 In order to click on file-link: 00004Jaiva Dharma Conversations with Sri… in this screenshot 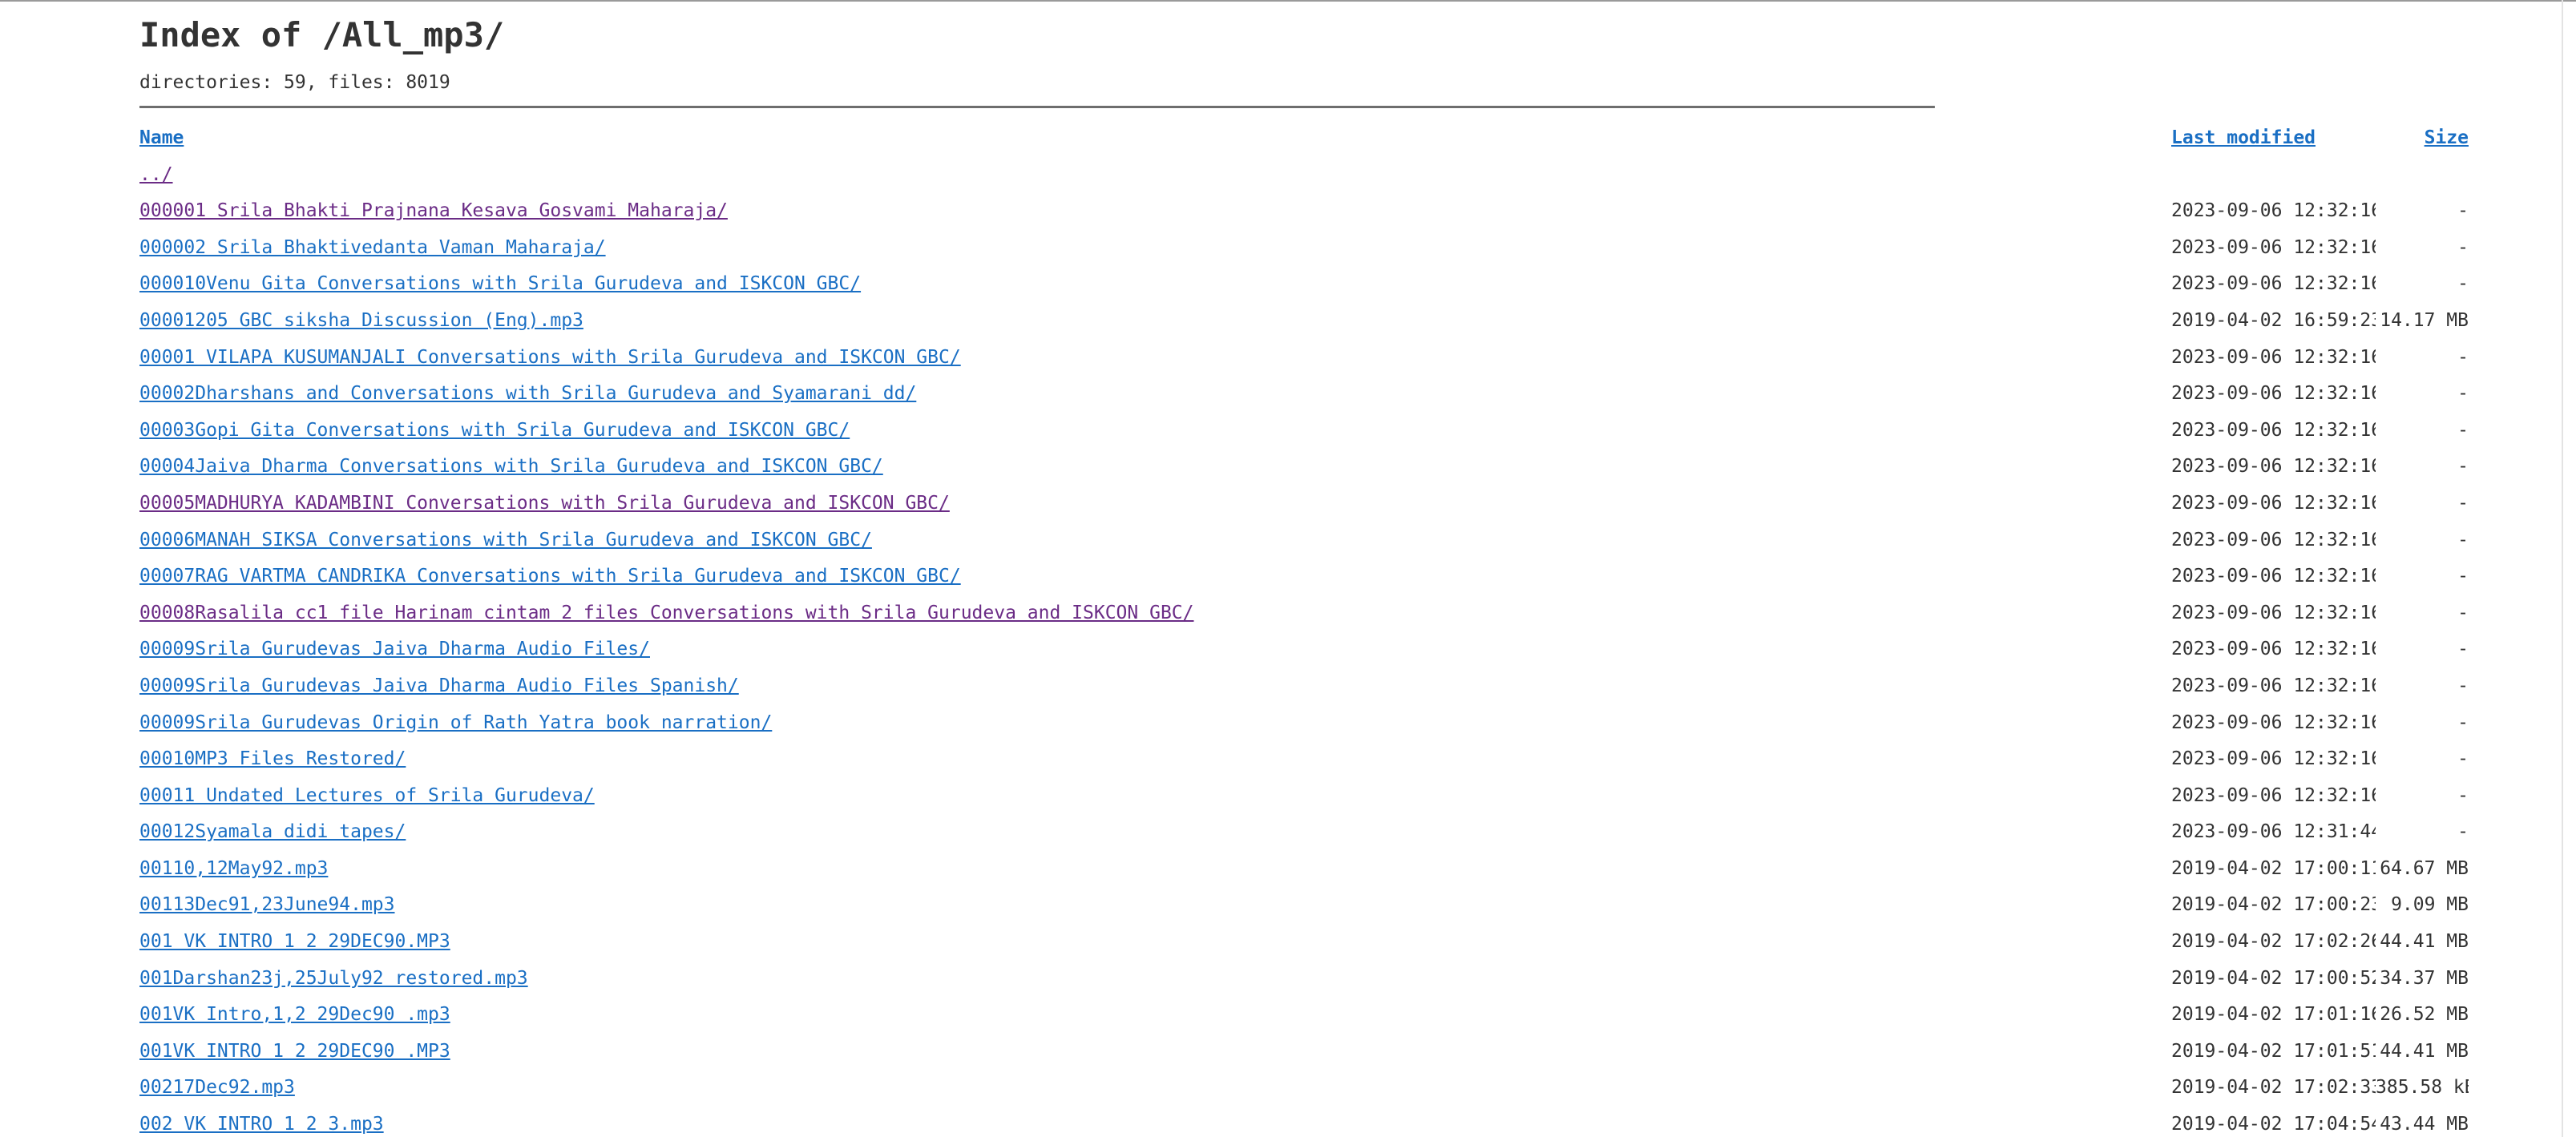, I will do `click(511, 466)`.